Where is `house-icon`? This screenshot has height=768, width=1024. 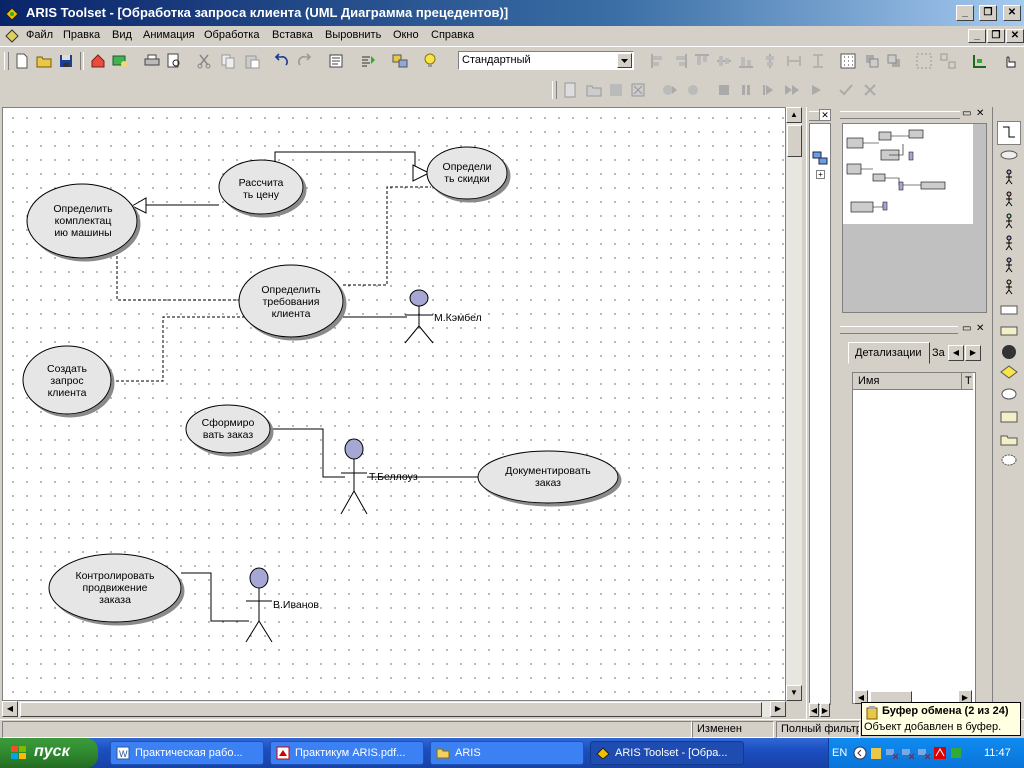
house-icon is located at coordinates (98, 61).